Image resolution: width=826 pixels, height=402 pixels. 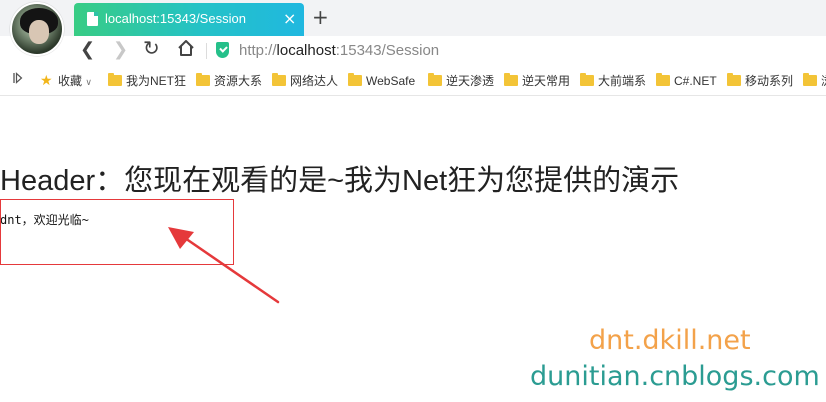 I want to click on sidebar-toggle-icon, so click(x=18, y=80).